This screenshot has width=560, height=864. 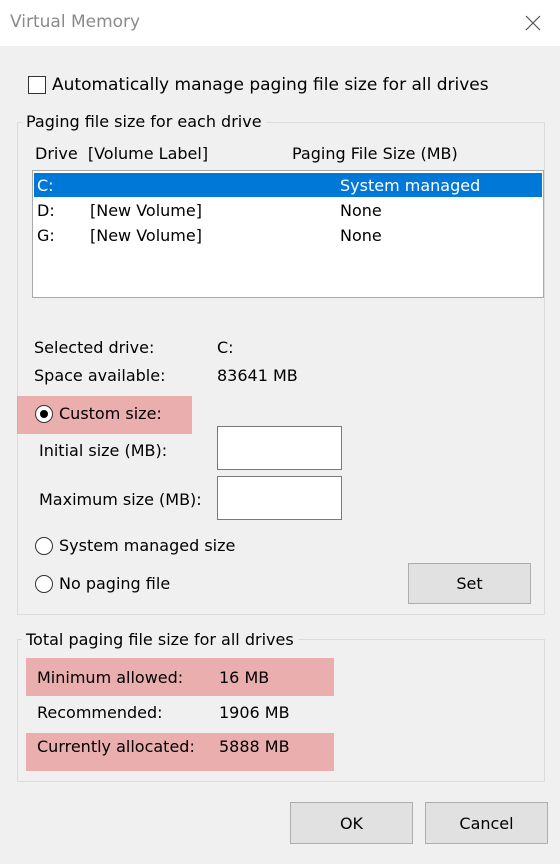 What do you see at coordinates (279, 498) in the screenshot?
I see `maximum-size-input` at bounding box center [279, 498].